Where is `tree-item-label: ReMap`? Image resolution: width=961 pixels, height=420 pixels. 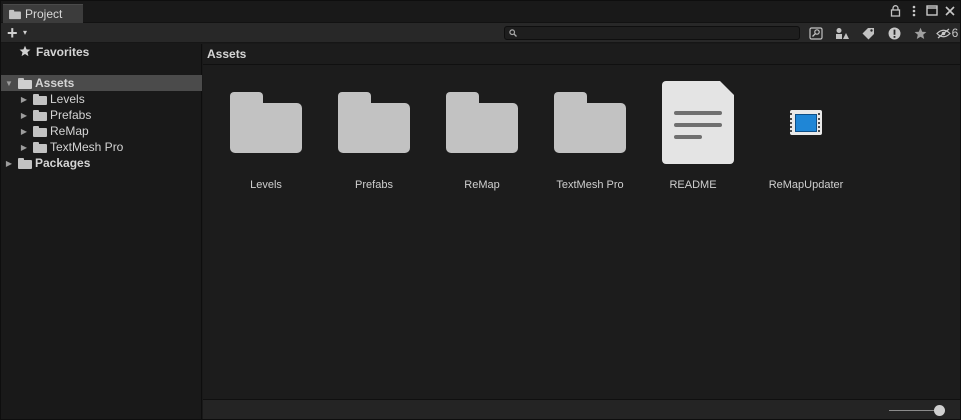
tree-item-label: ReMap is located at coordinates (69, 131).